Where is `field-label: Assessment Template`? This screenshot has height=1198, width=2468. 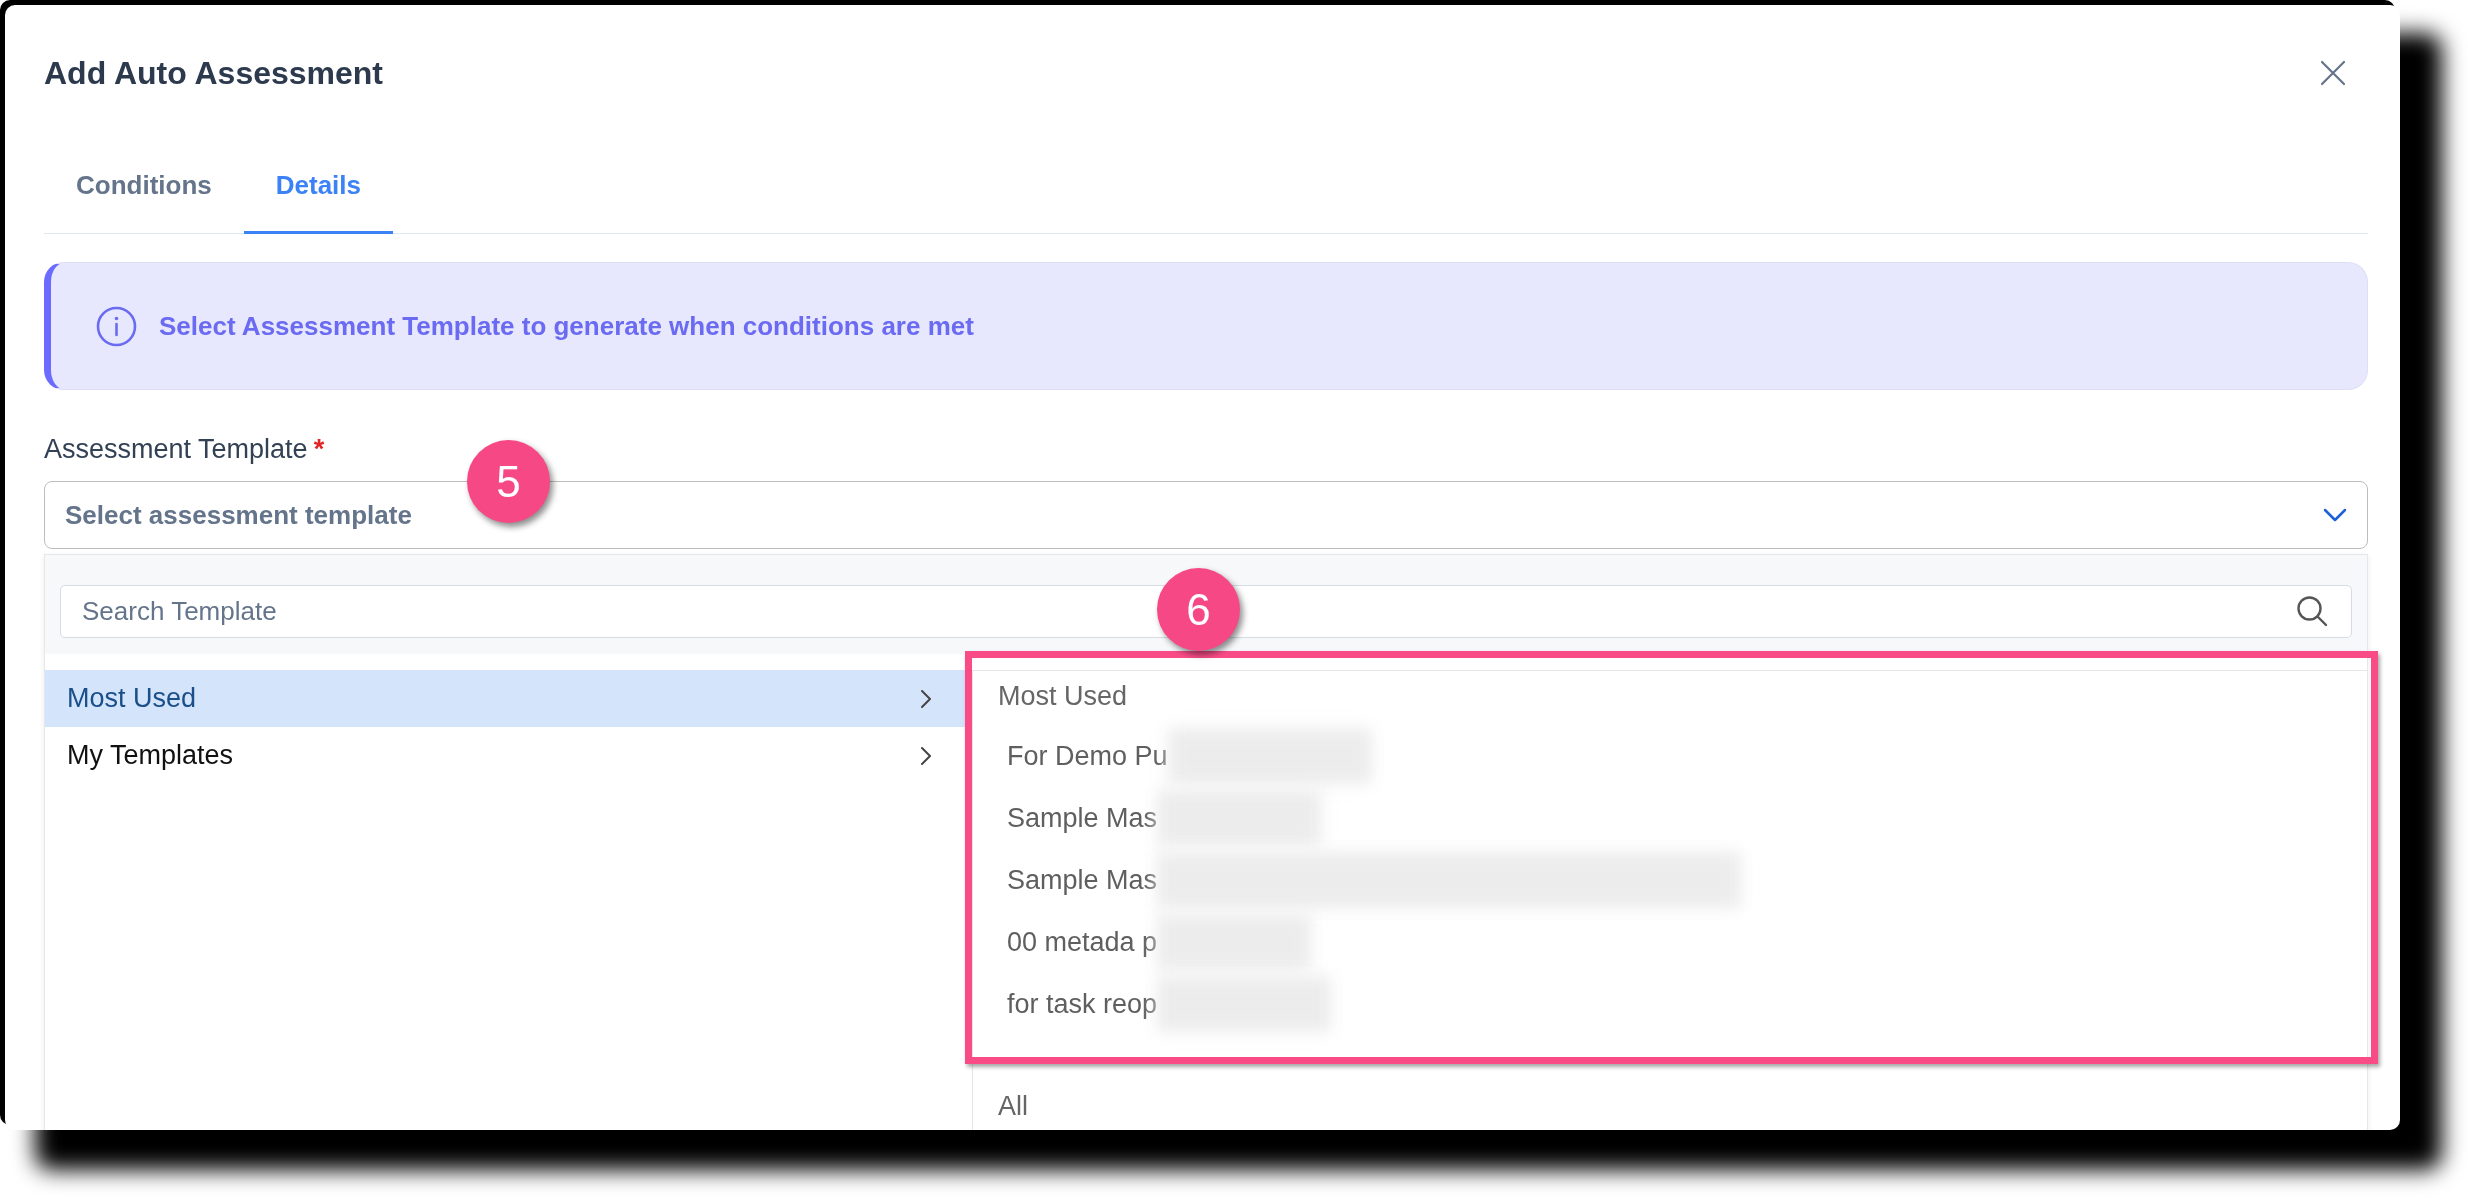
field-label: Assessment Template is located at coordinates (176, 449).